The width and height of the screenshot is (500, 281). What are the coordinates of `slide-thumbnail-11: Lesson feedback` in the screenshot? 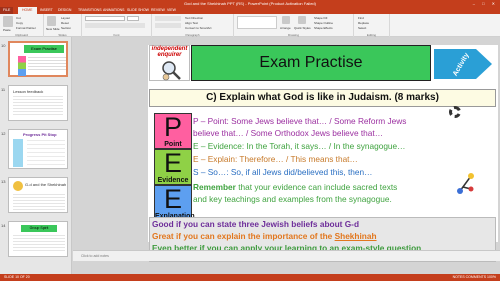 It's located at (38, 103).